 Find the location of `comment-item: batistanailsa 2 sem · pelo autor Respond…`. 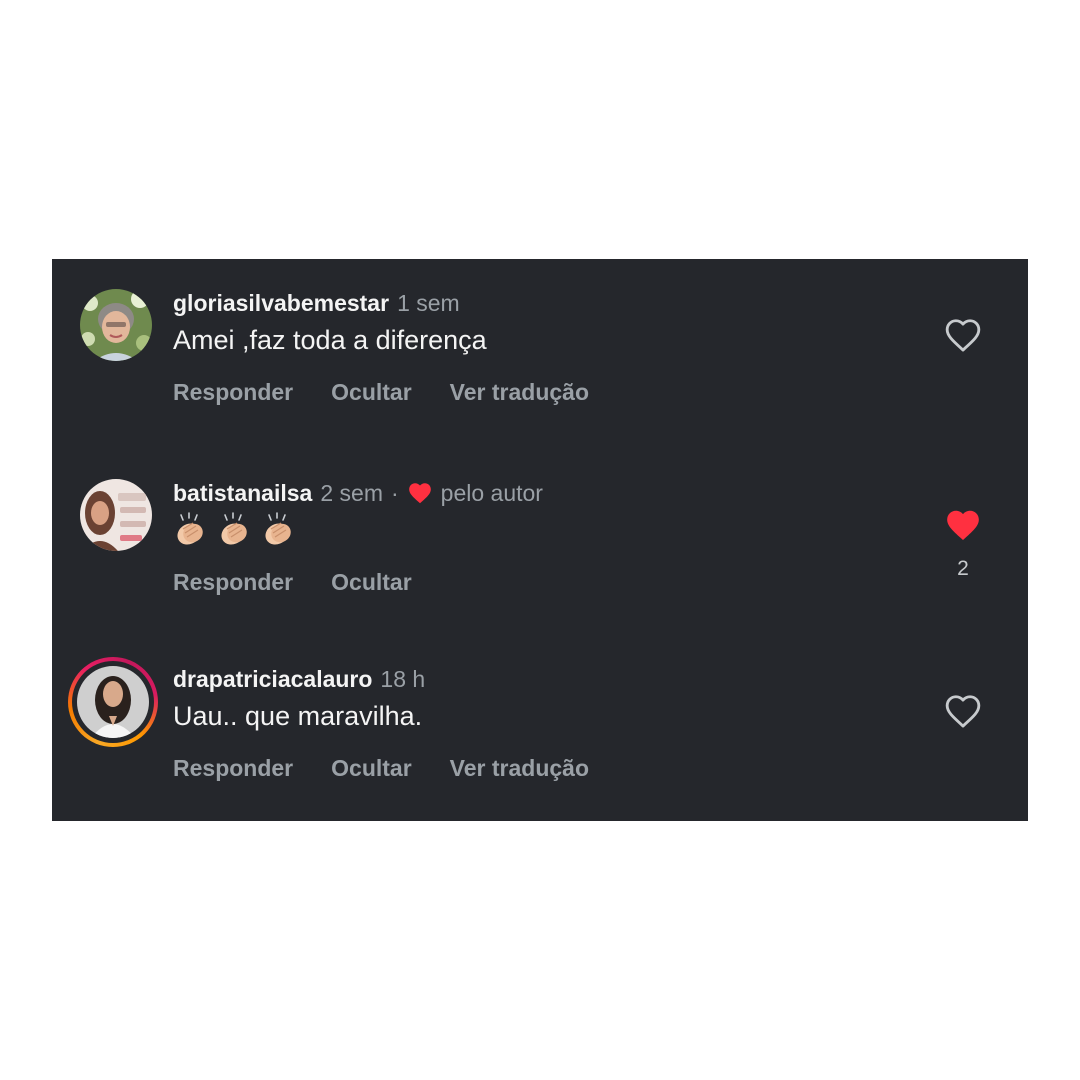

comment-item: batistanailsa 2 sem · pelo autor Respond… is located at coordinates (540, 550).